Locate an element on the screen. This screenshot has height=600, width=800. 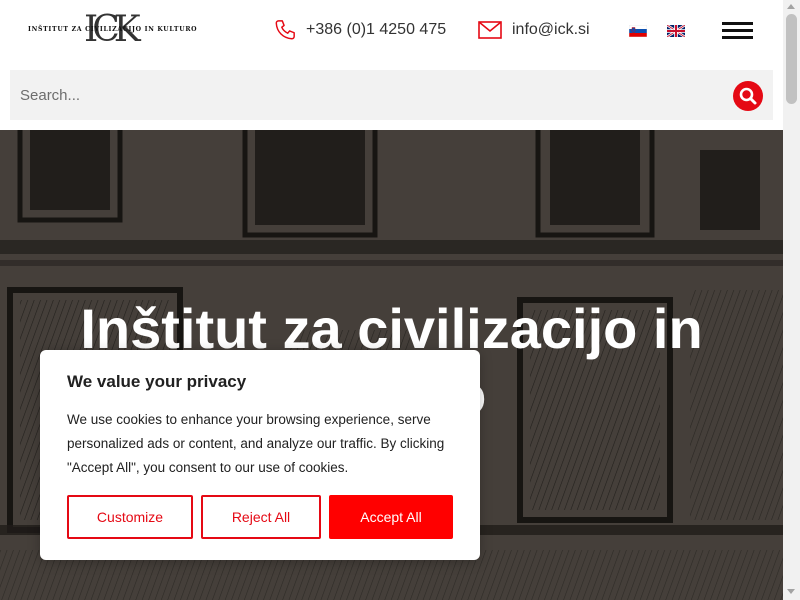
search-bar is located at coordinates (391, 95).